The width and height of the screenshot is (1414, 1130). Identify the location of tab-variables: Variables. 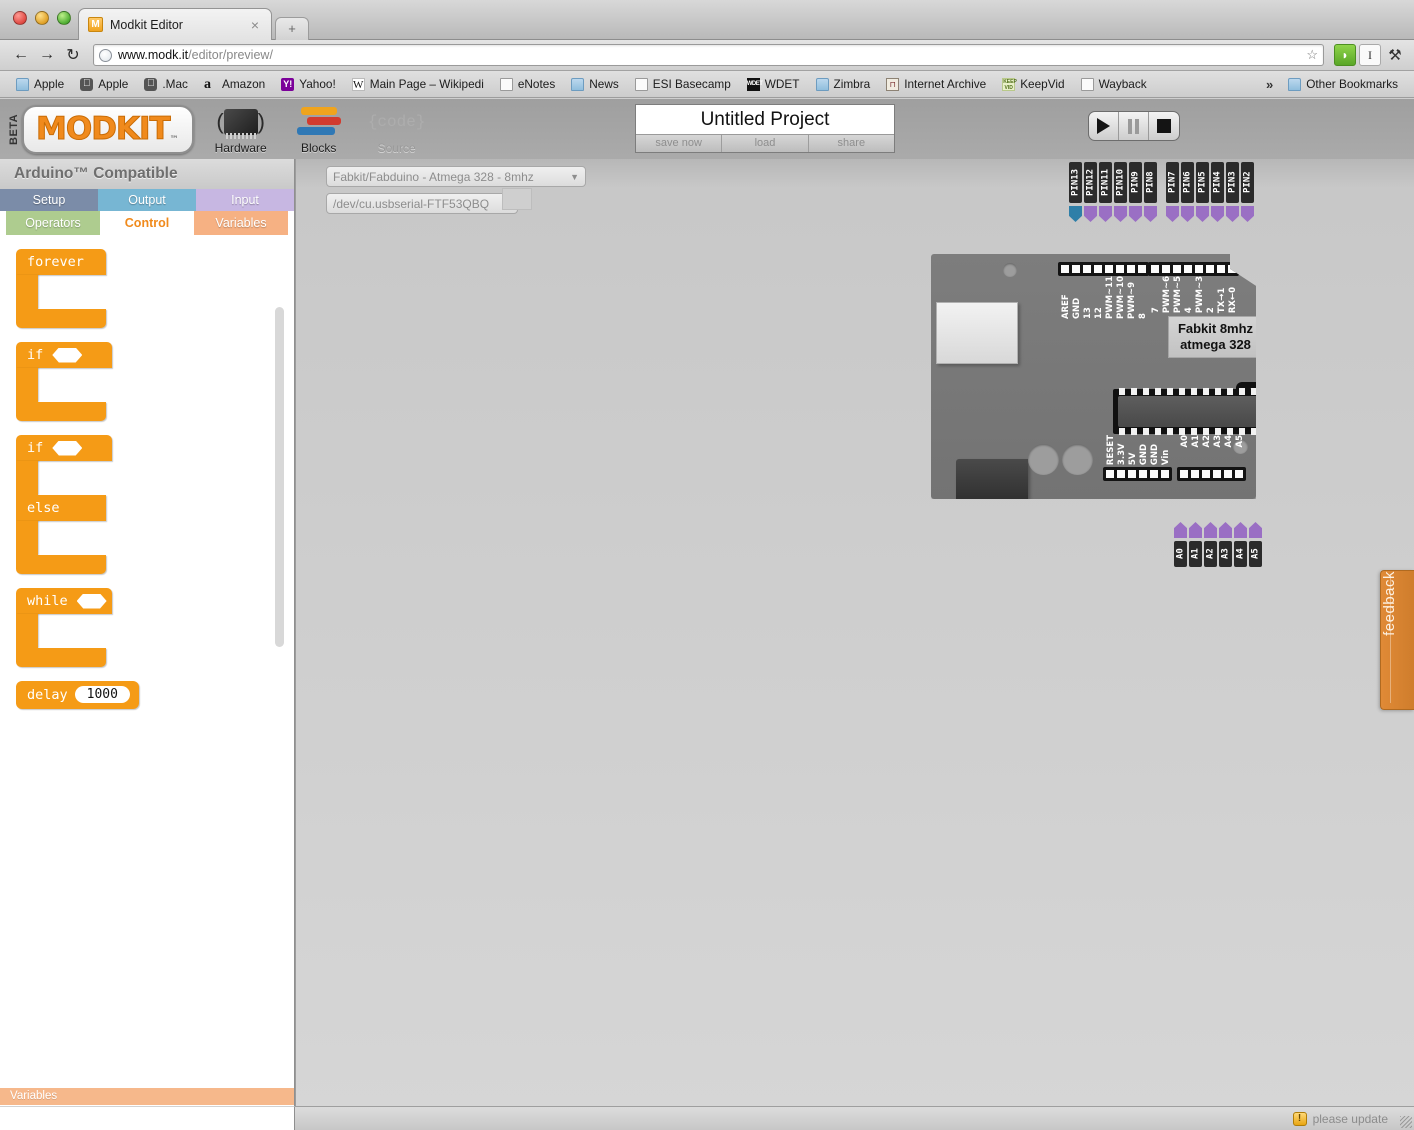
(241, 223).